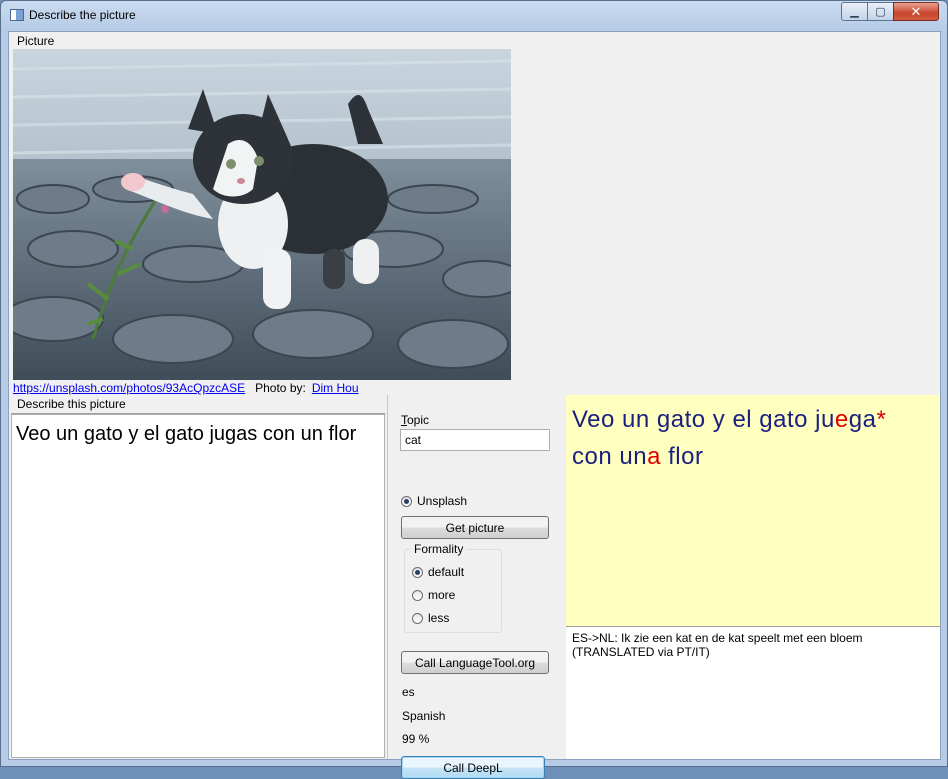 The height and width of the screenshot is (779, 948). Describe the element at coordinates (474, 16) in the screenshot. I see `title-bar: Describe the picture ▁ ▢ ✕` at that location.